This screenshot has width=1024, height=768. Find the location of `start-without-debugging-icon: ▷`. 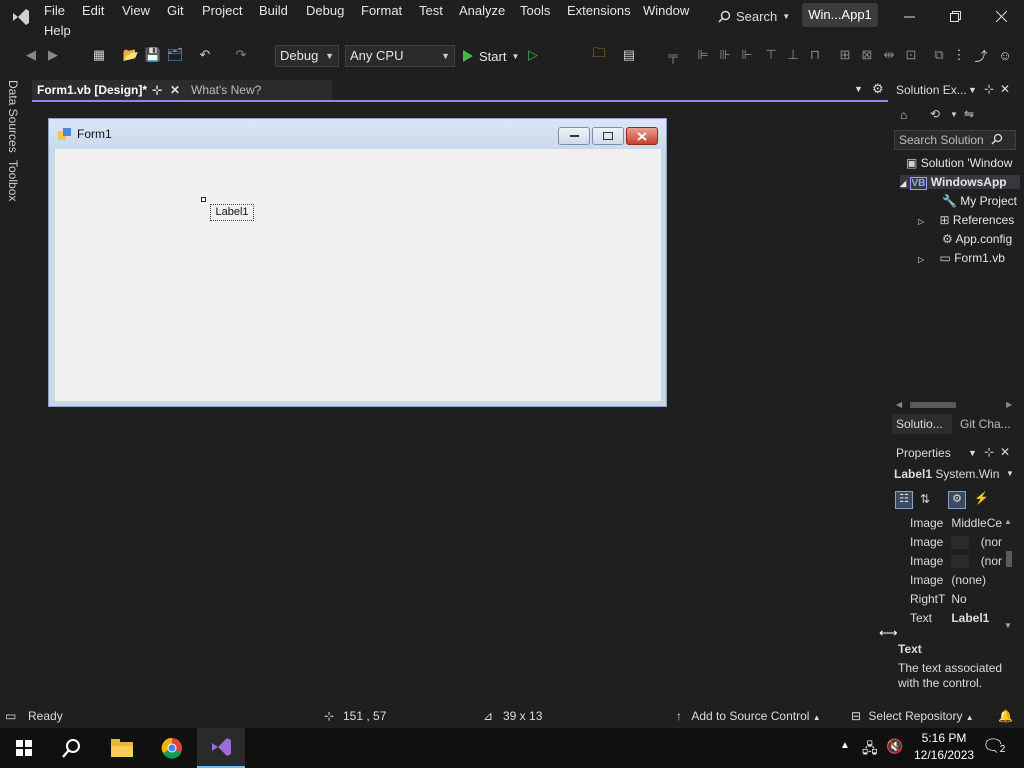

start-without-debugging-icon: ▷ is located at coordinates (533, 55).